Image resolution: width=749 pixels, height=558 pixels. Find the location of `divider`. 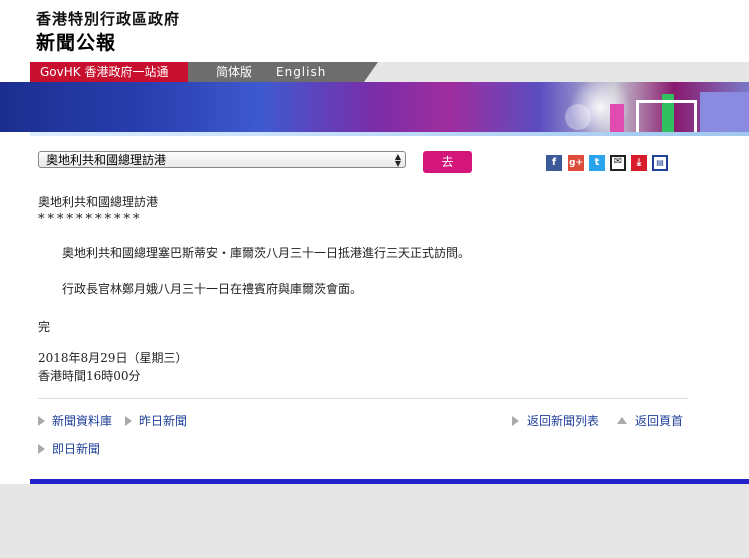

divider is located at coordinates (363, 398).